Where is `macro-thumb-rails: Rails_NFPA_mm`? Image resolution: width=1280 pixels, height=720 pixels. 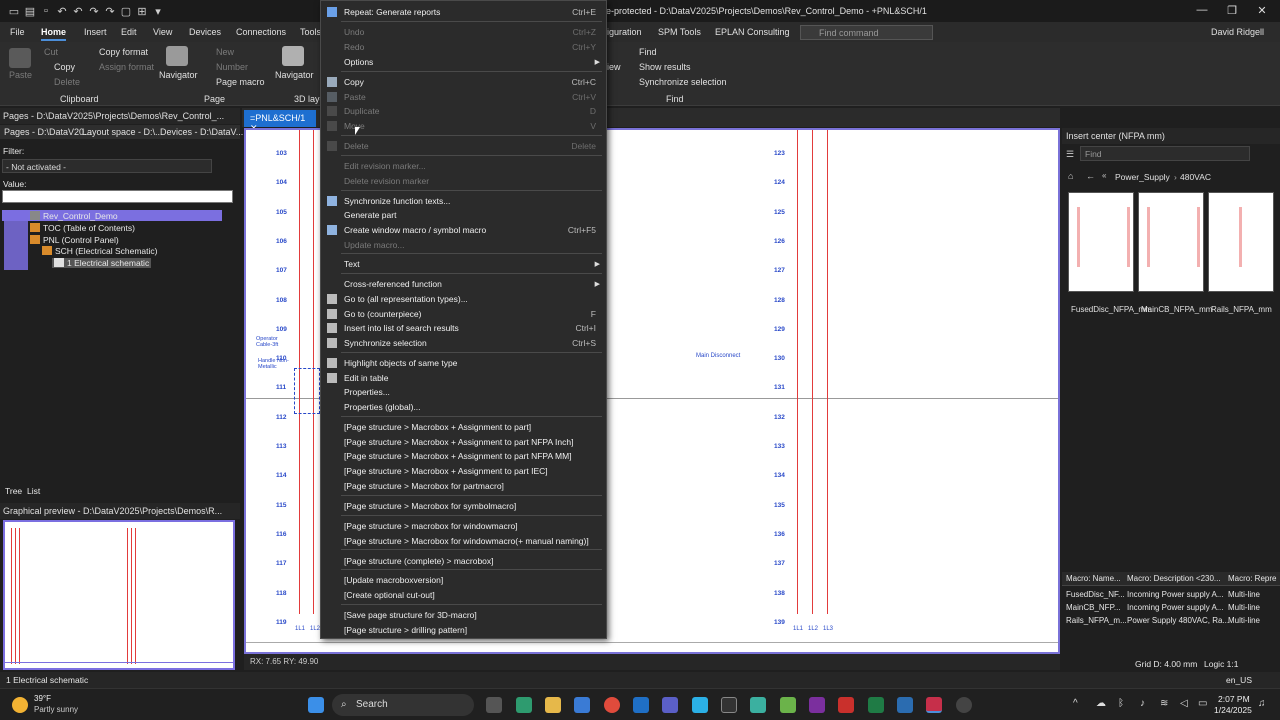 macro-thumb-rails: Rails_NFPA_mm is located at coordinates (1241, 253).